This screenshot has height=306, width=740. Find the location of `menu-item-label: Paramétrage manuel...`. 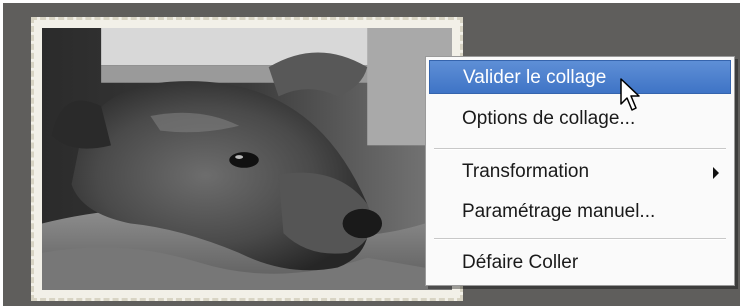

menu-item-label: Paramétrage manuel... is located at coordinates (559, 211).